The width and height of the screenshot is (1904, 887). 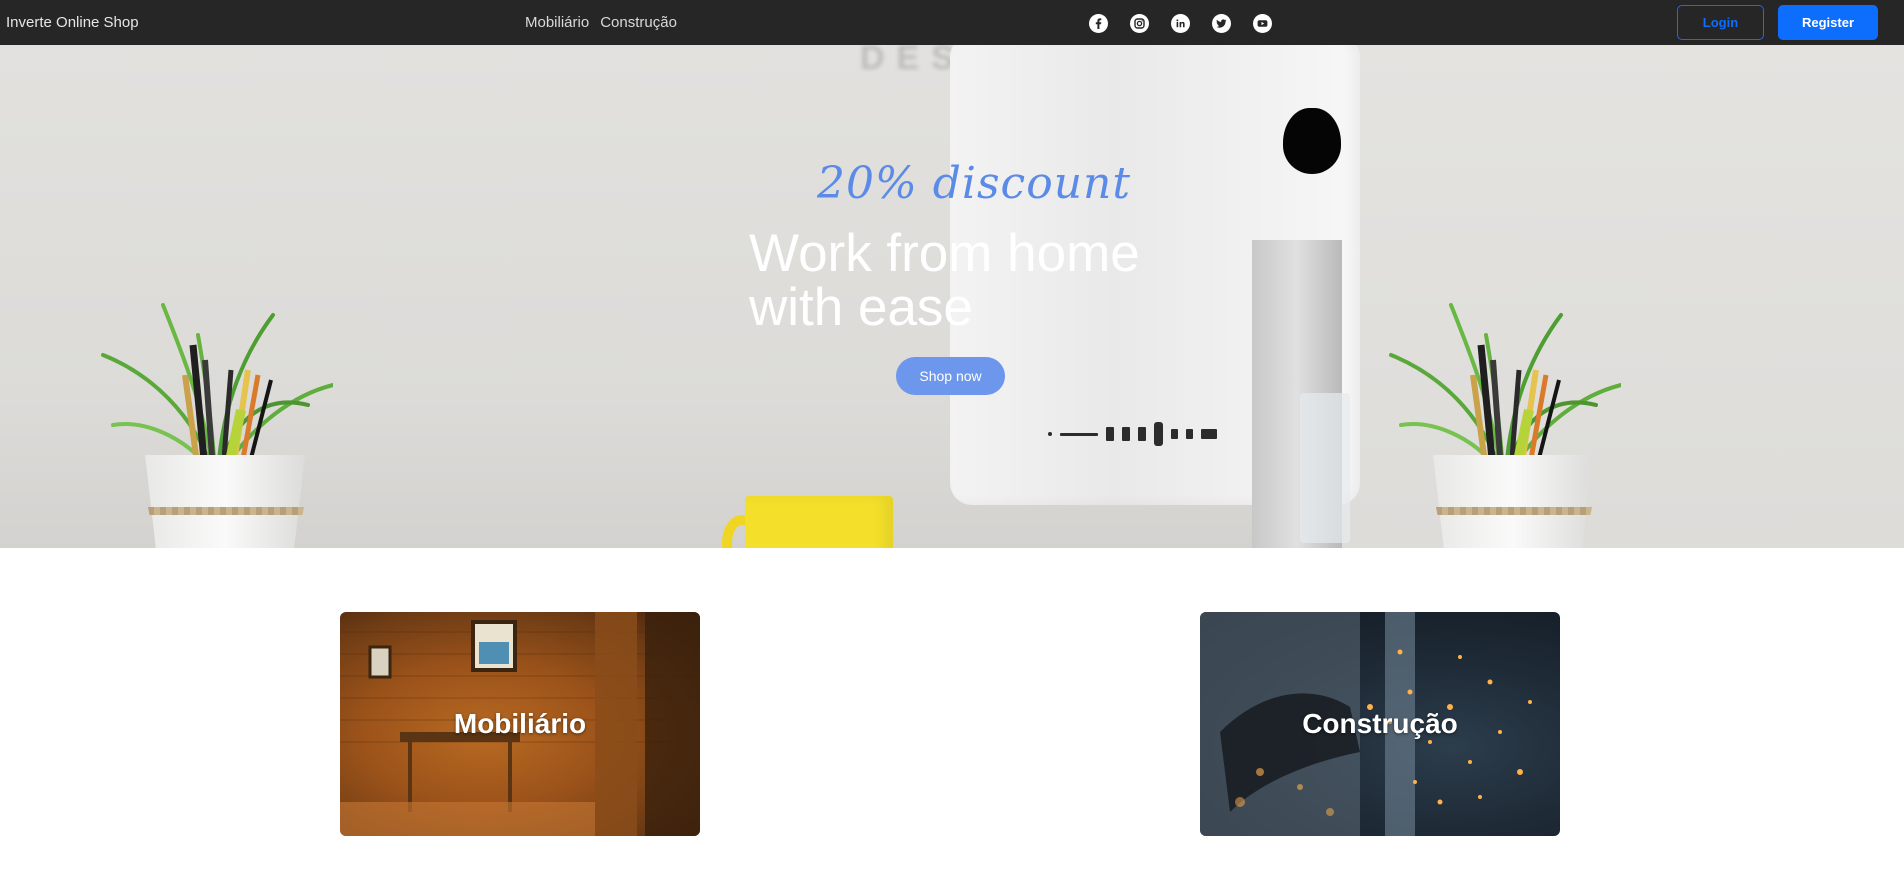 I want to click on category-label-construcao: Construção, so click(x=1380, y=723).